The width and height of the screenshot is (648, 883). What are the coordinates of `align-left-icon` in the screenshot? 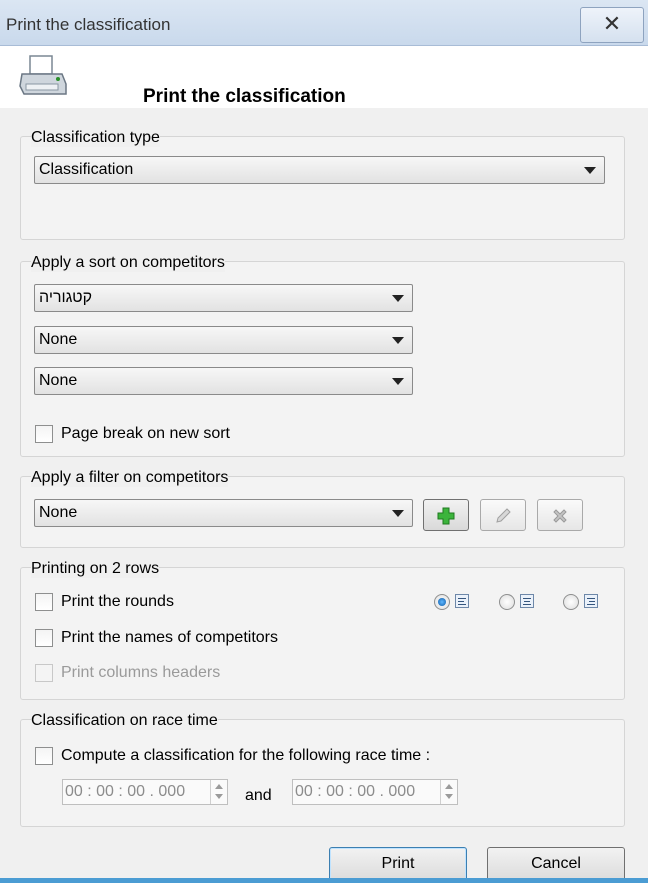 It's located at (462, 601).